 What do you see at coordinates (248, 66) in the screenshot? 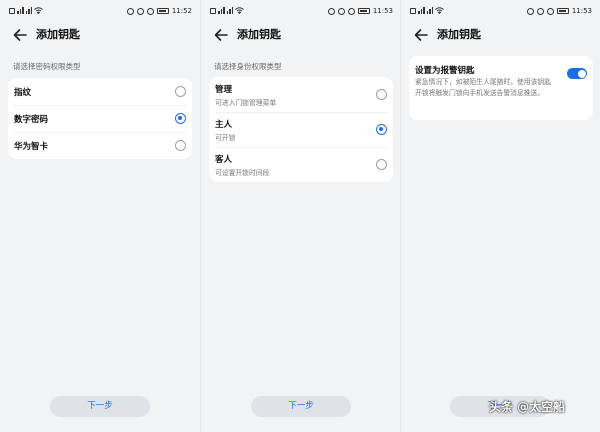
I see `section-label: 请选择身份权限类型` at bounding box center [248, 66].